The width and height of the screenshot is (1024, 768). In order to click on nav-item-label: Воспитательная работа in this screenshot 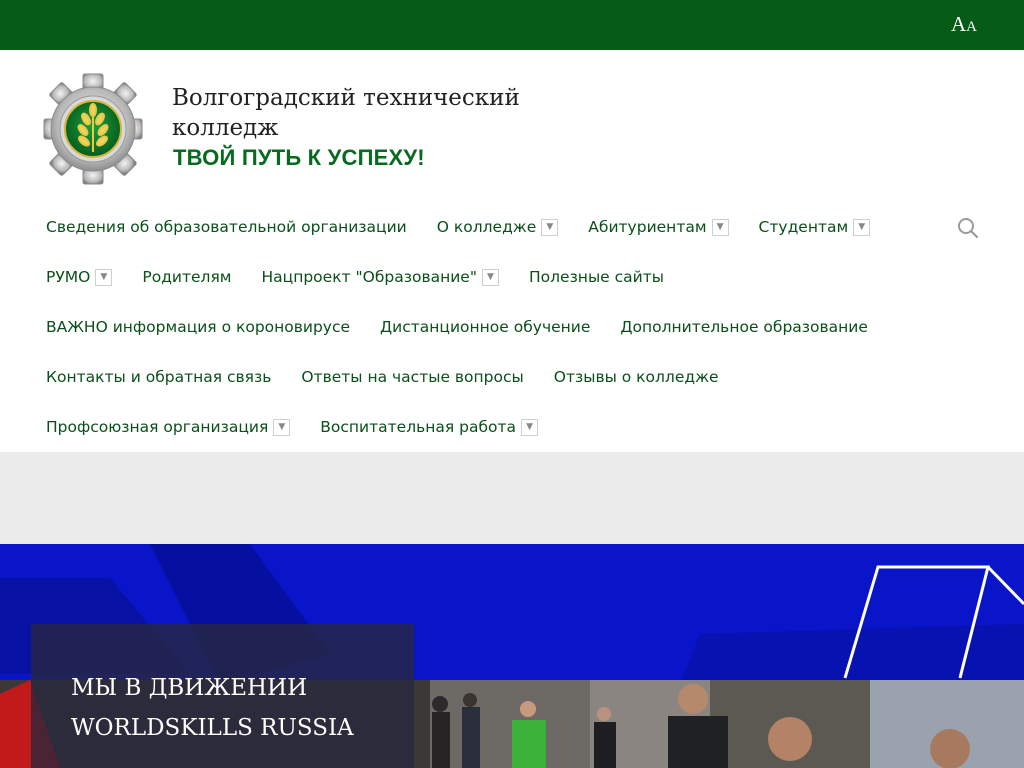, I will do `click(418, 427)`.